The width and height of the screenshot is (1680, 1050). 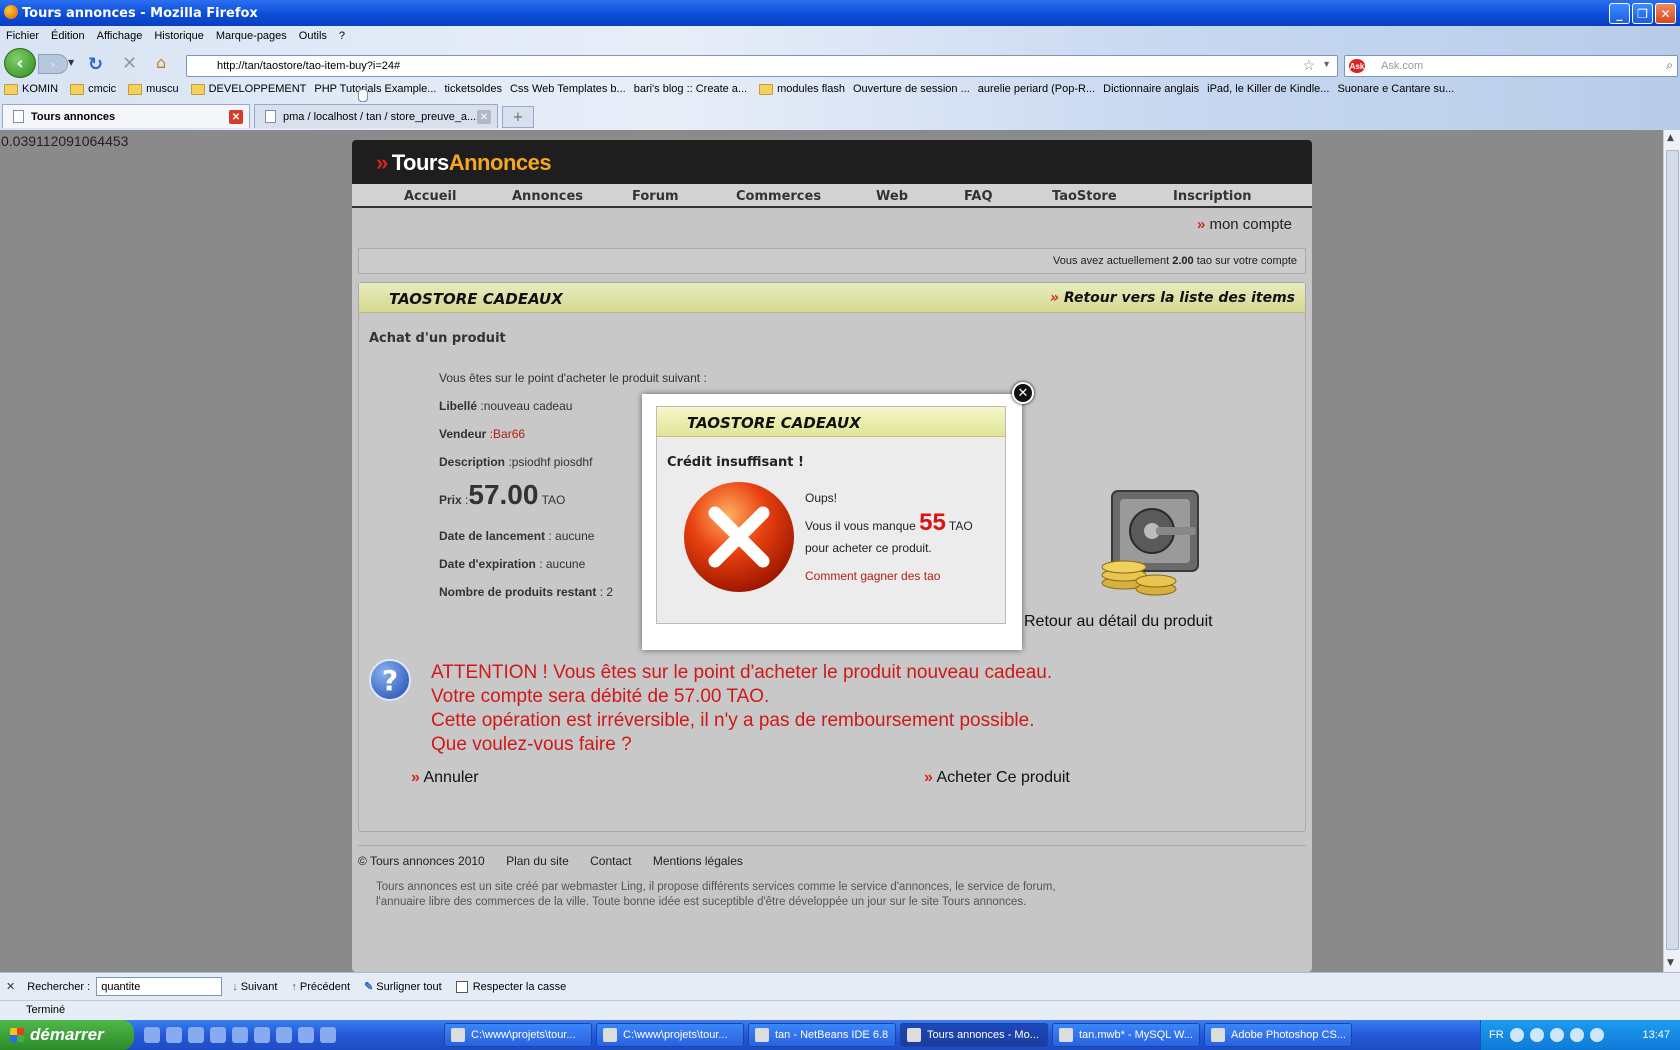 What do you see at coordinates (328, 1035) in the screenshot?
I see `quicklaunch-folder-icon` at bounding box center [328, 1035].